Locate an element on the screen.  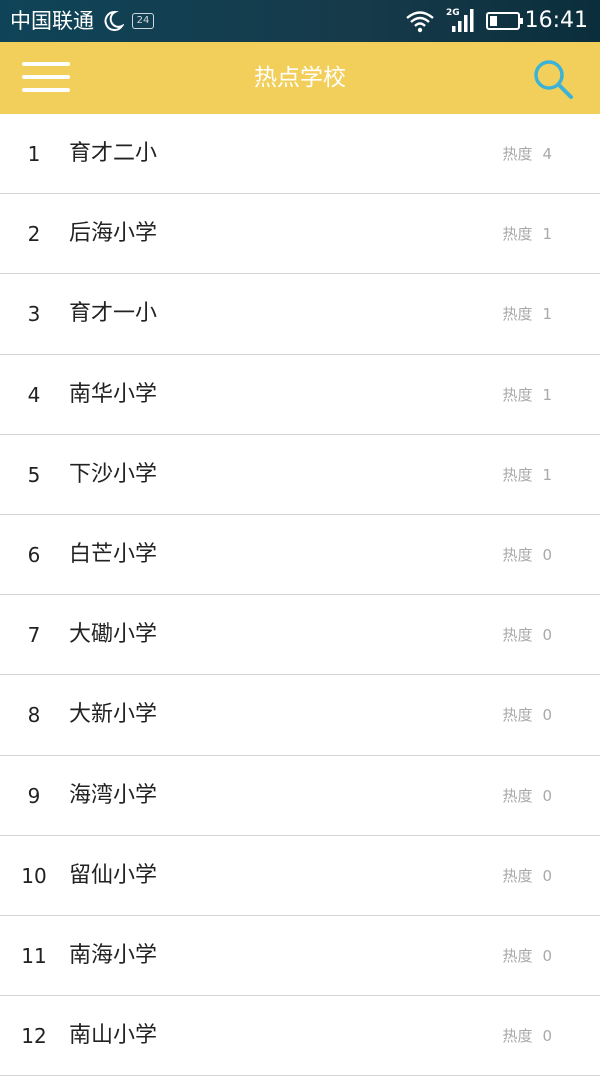
school-rank: 4 is located at coordinates (34, 394).